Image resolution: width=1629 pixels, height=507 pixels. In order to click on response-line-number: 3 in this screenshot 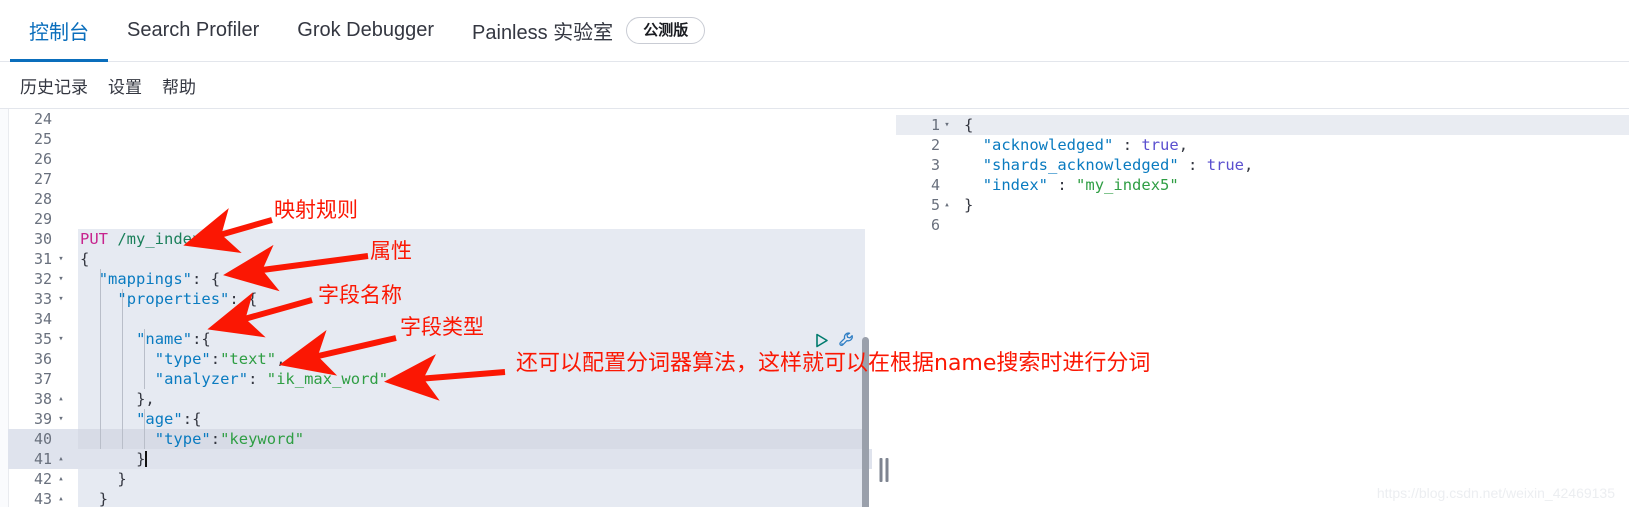, I will do `click(935, 165)`.